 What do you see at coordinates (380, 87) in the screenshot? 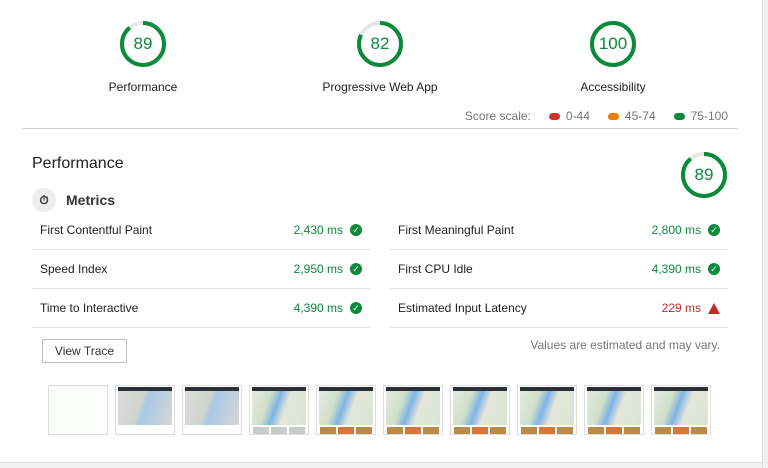
I see `category-label: Progressive Web App` at bounding box center [380, 87].